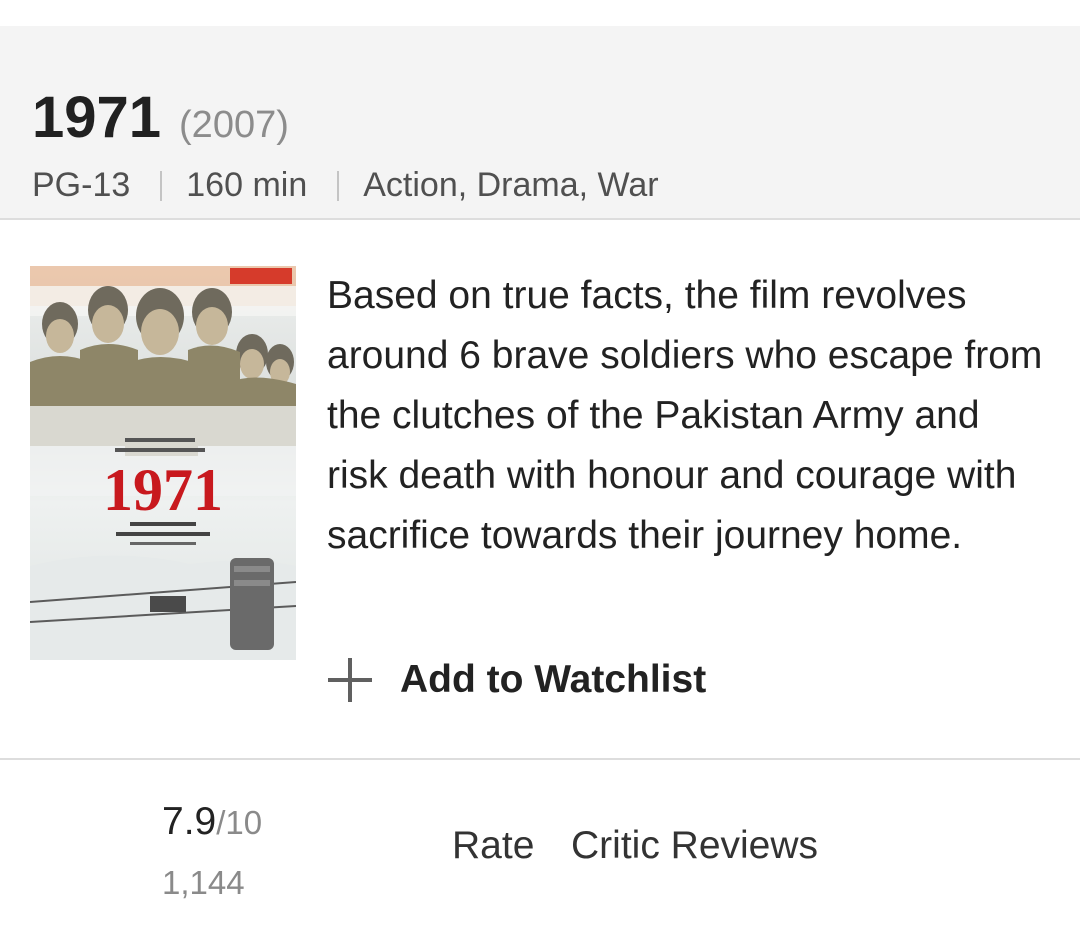  I want to click on score-max: /10, so click(239, 822).